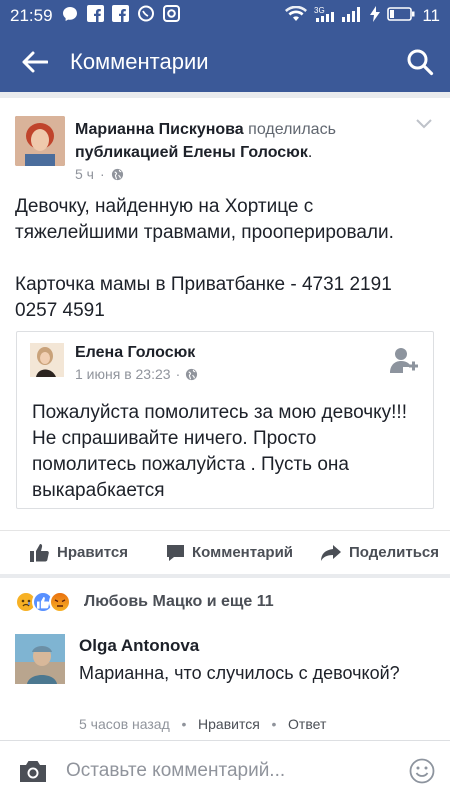 The image size is (450, 800). Describe the element at coordinates (225, 16) in the screenshot. I see `status-bar: 21:59 3G 11` at that location.